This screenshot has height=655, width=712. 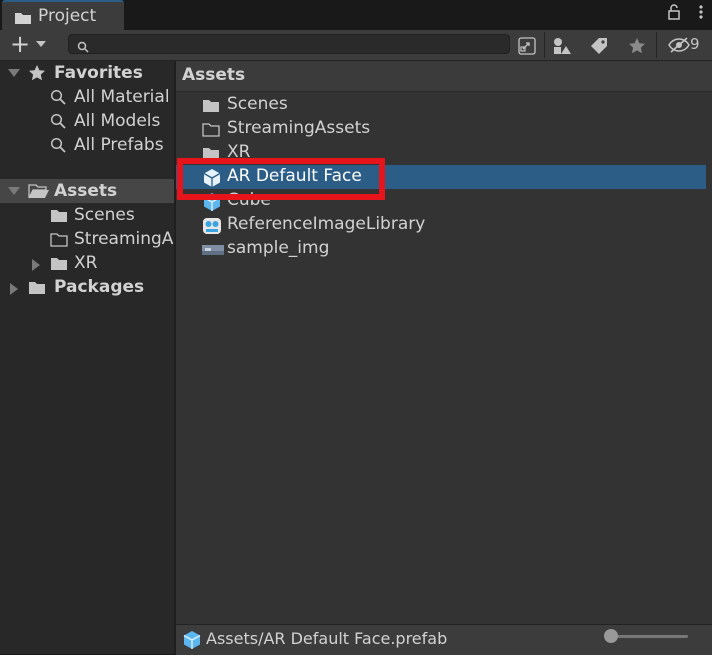 What do you see at coordinates (122, 97) in the screenshot?
I see `tree-label: All Material` at bounding box center [122, 97].